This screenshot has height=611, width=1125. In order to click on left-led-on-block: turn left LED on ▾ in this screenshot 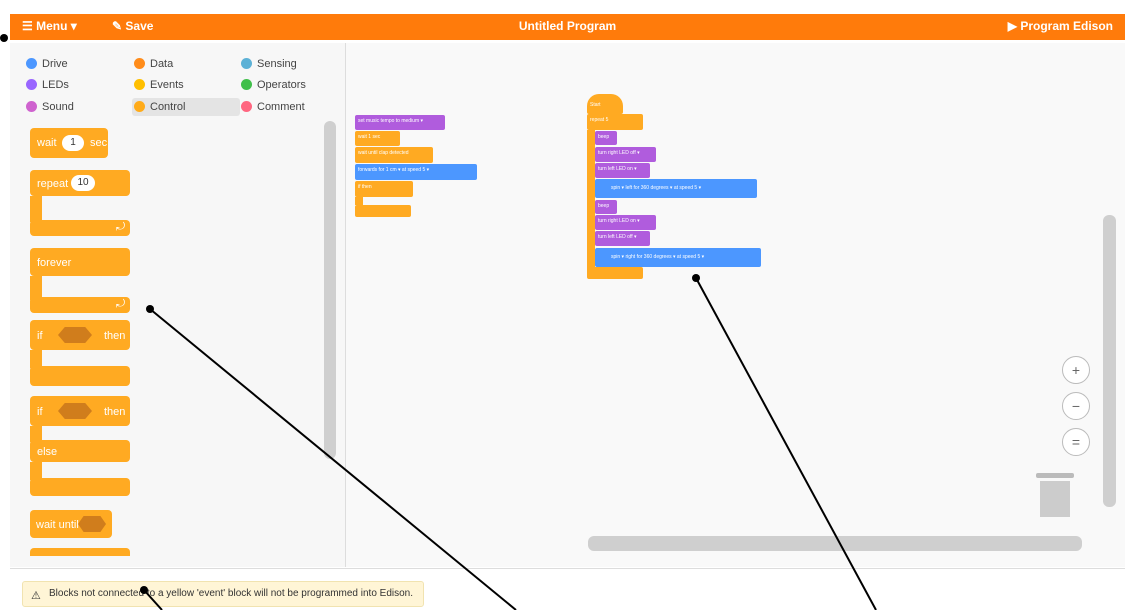, I will do `click(622, 170)`.